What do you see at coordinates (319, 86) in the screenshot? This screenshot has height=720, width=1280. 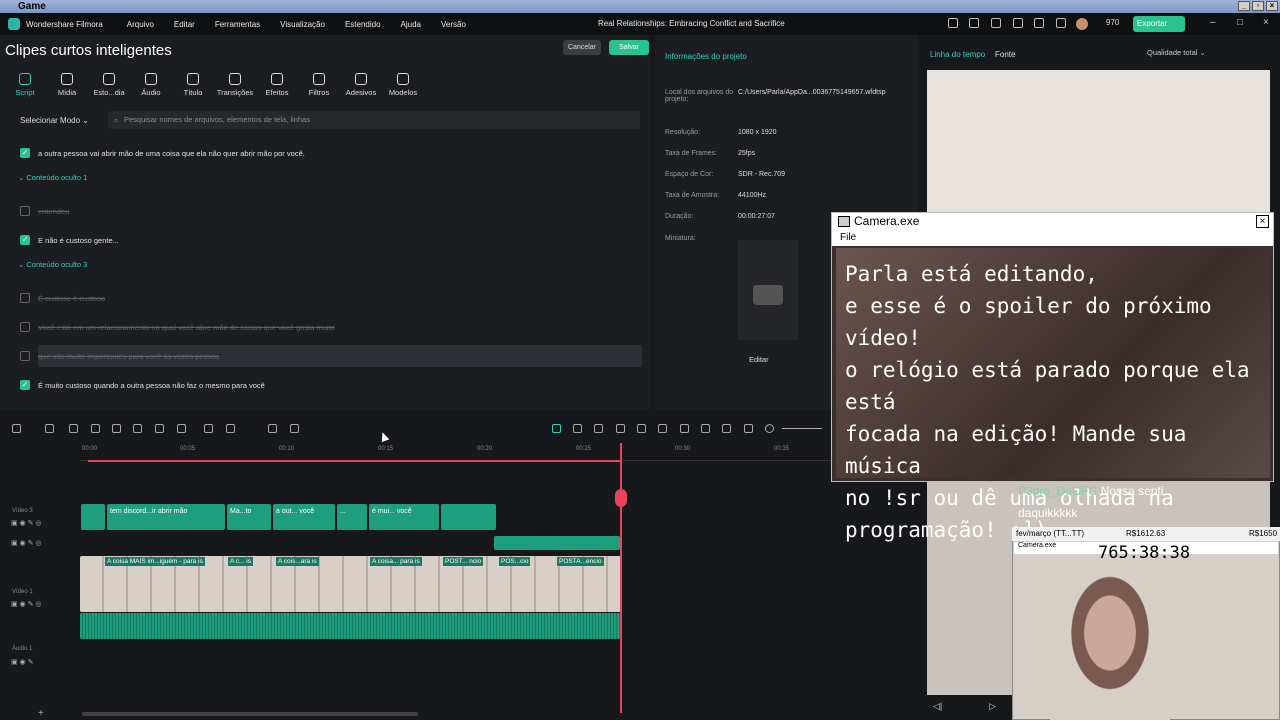 I see `tab-filtros: Filtros` at bounding box center [319, 86].